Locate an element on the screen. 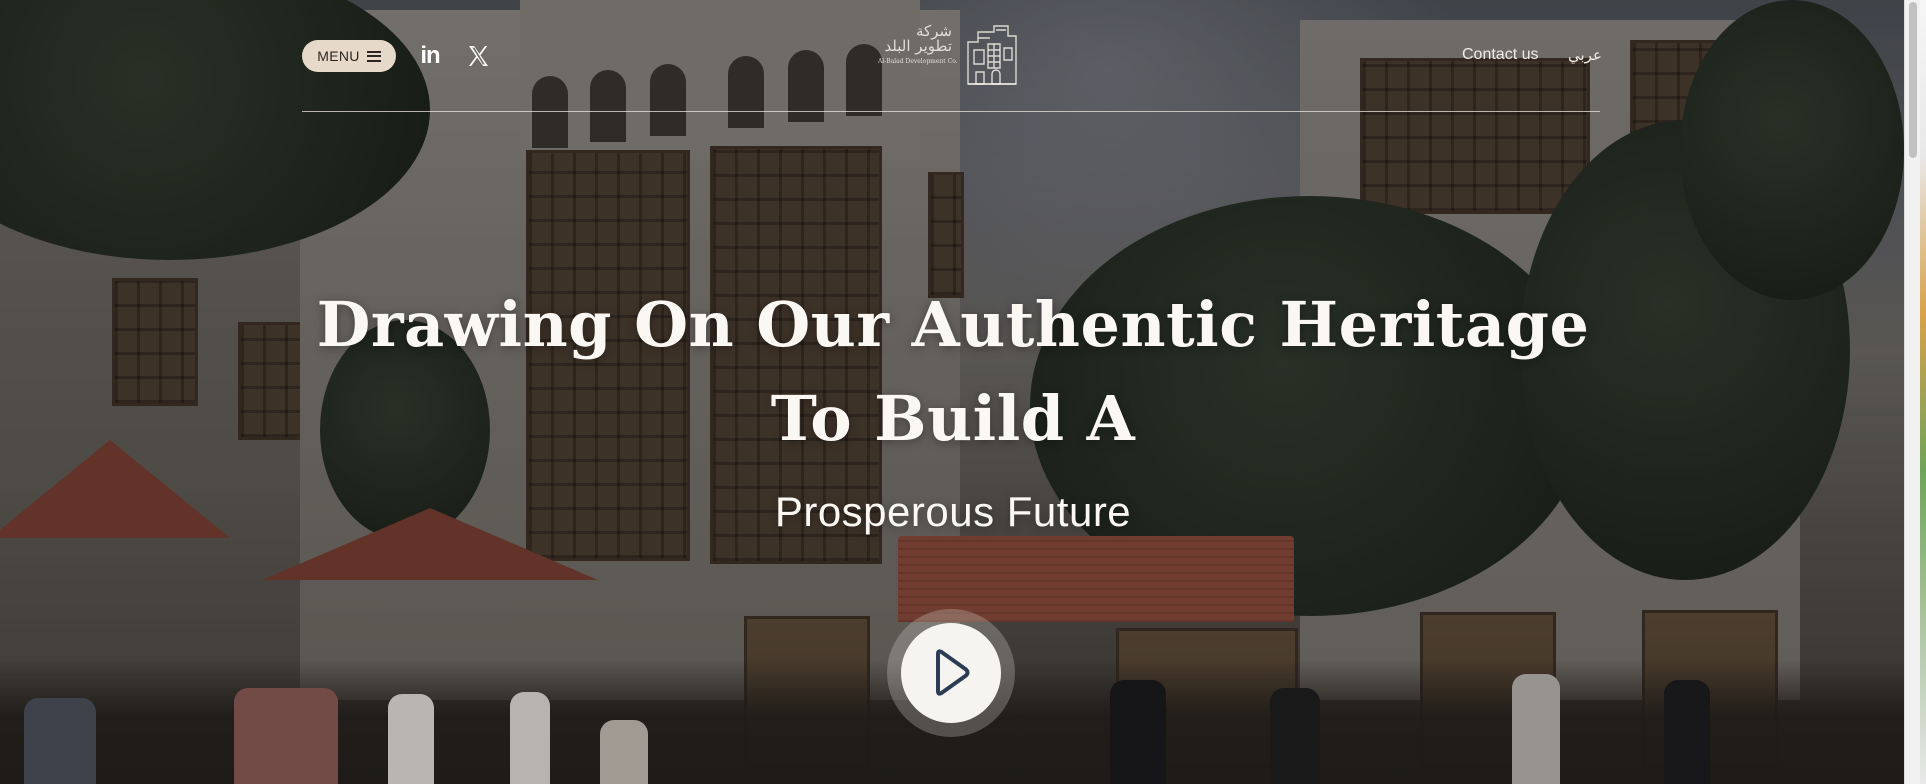 The image size is (1926, 784). hero-headline-line-2: To Build A is located at coordinates (953, 418).